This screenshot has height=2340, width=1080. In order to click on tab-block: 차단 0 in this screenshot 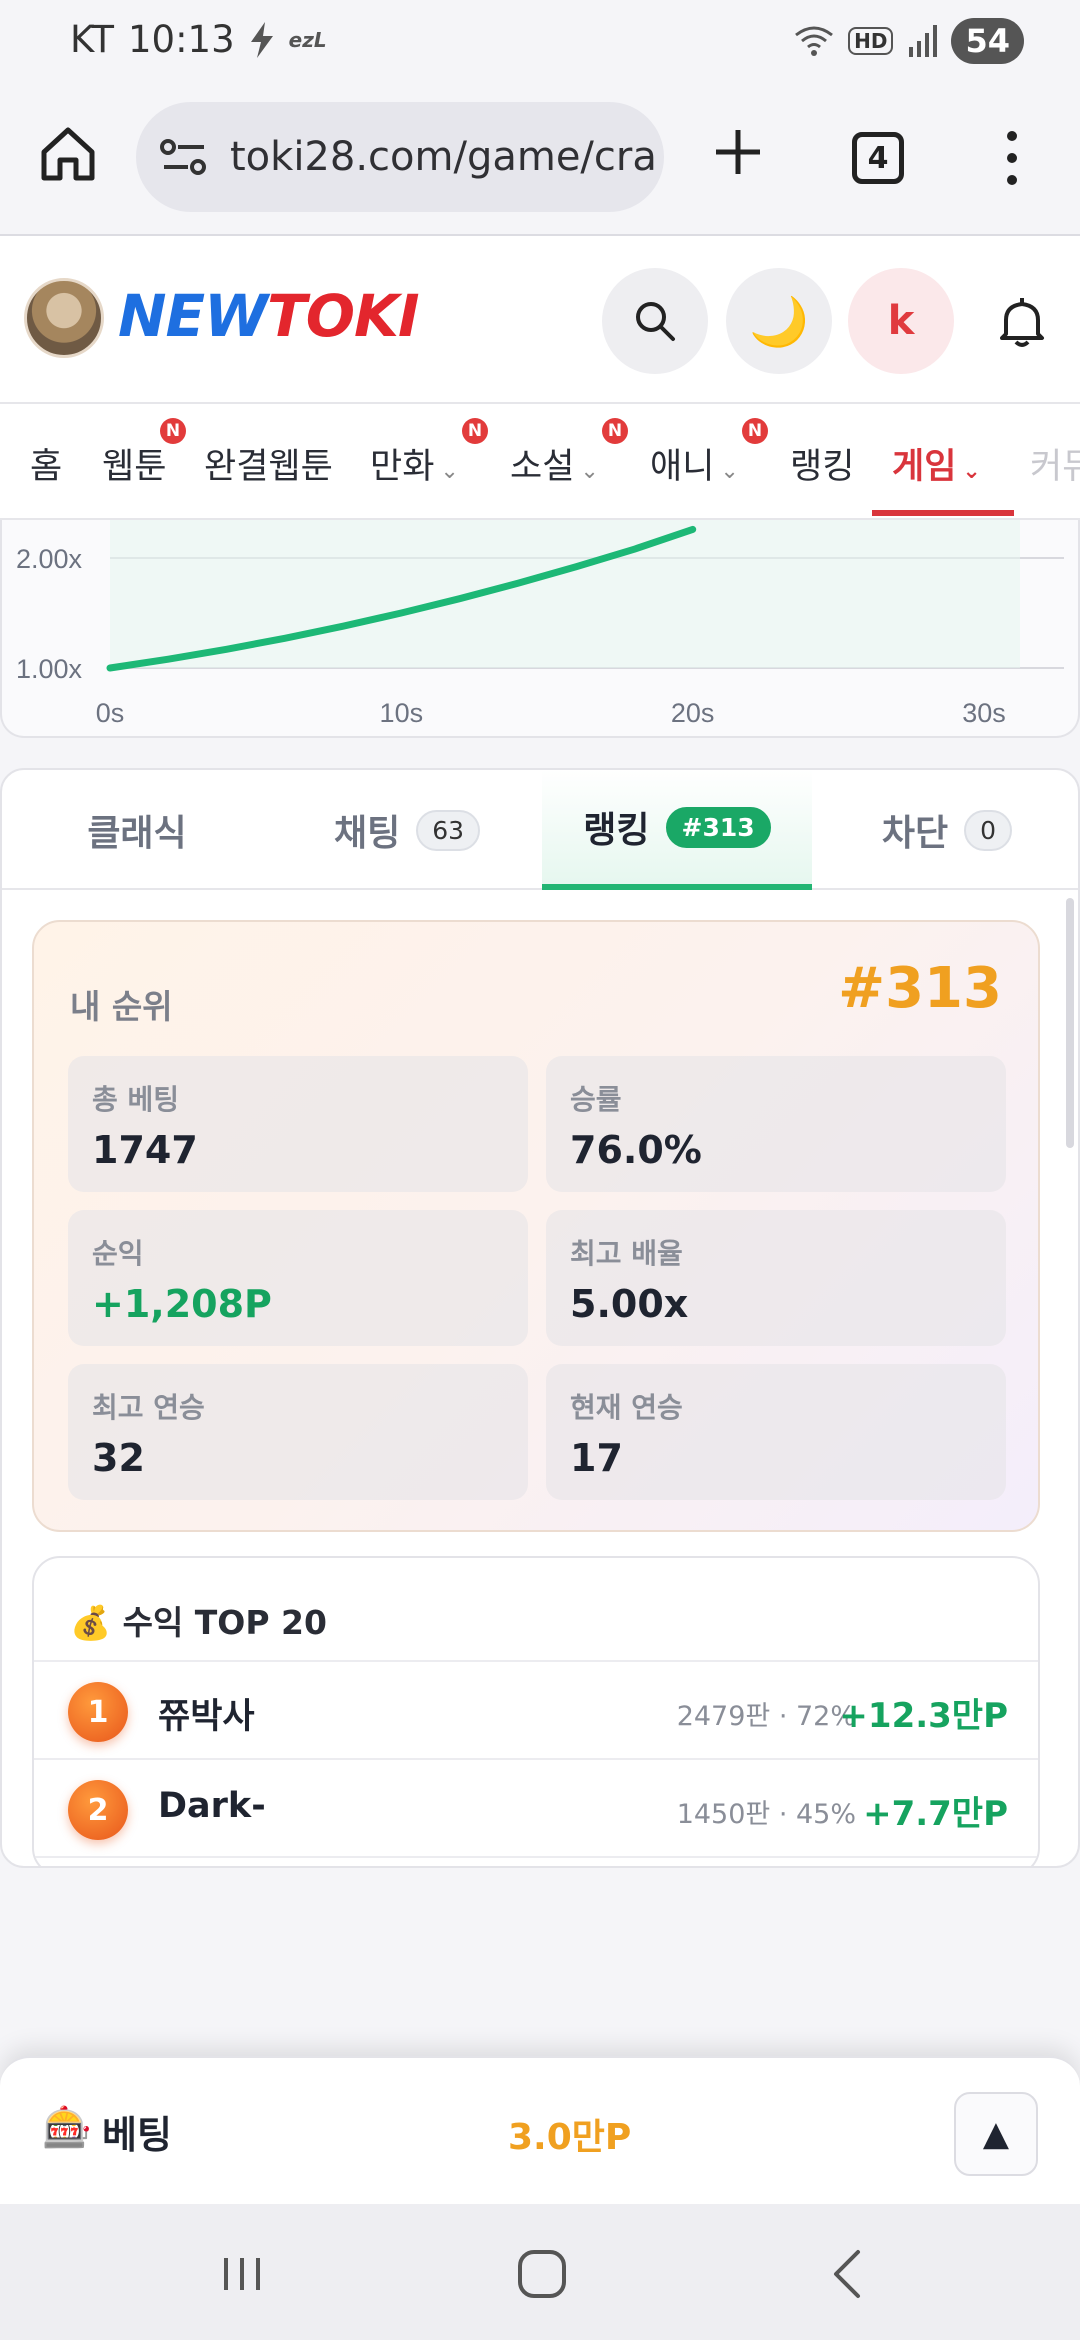, I will do `click(945, 830)`.